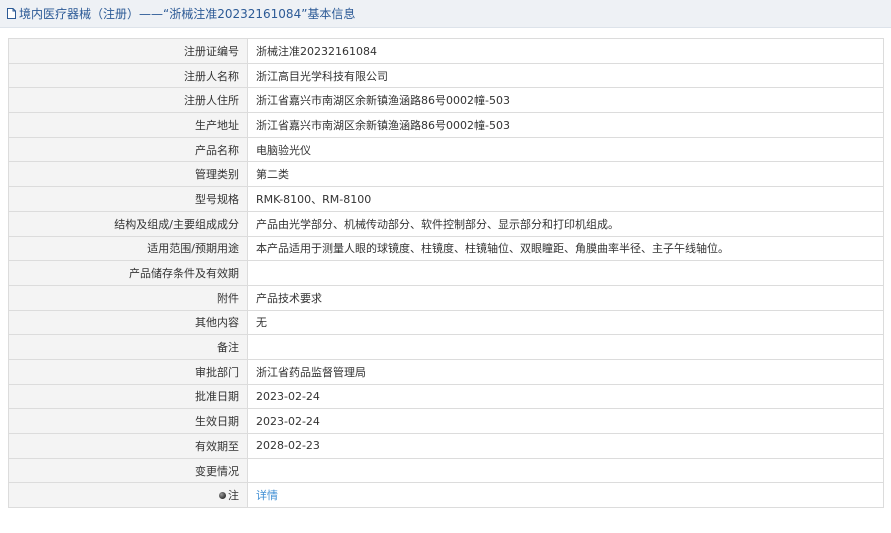 The image size is (891, 533). I want to click on table-row: 备注, so click(446, 347).